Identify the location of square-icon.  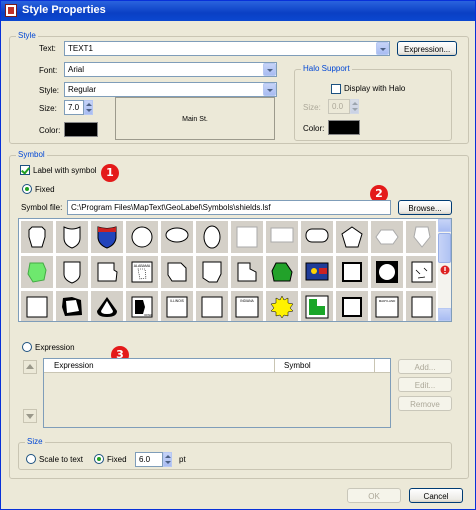
(37, 307).